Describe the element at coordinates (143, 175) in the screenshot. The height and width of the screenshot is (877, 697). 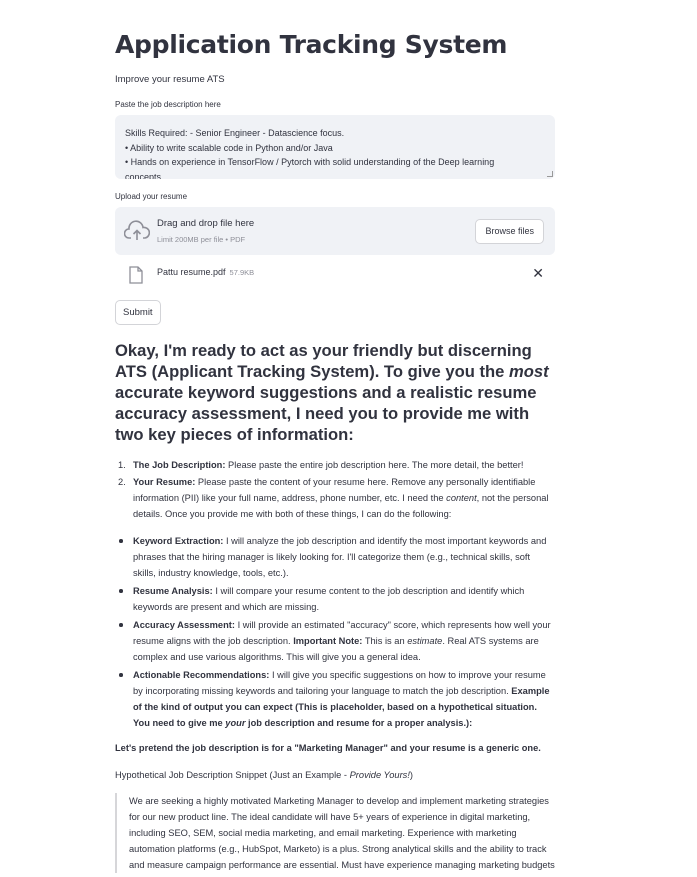
I see `textarea-line: concepts` at that location.